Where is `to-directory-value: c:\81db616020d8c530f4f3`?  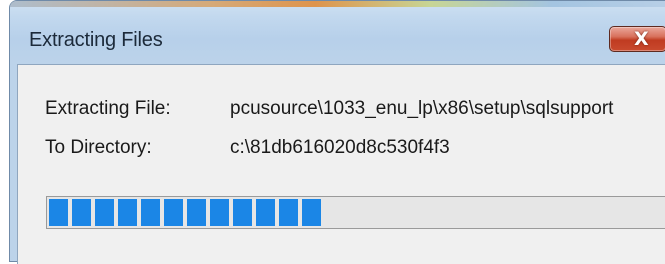 to-directory-value: c:\81db616020d8c530f4f3 is located at coordinates (340, 147).